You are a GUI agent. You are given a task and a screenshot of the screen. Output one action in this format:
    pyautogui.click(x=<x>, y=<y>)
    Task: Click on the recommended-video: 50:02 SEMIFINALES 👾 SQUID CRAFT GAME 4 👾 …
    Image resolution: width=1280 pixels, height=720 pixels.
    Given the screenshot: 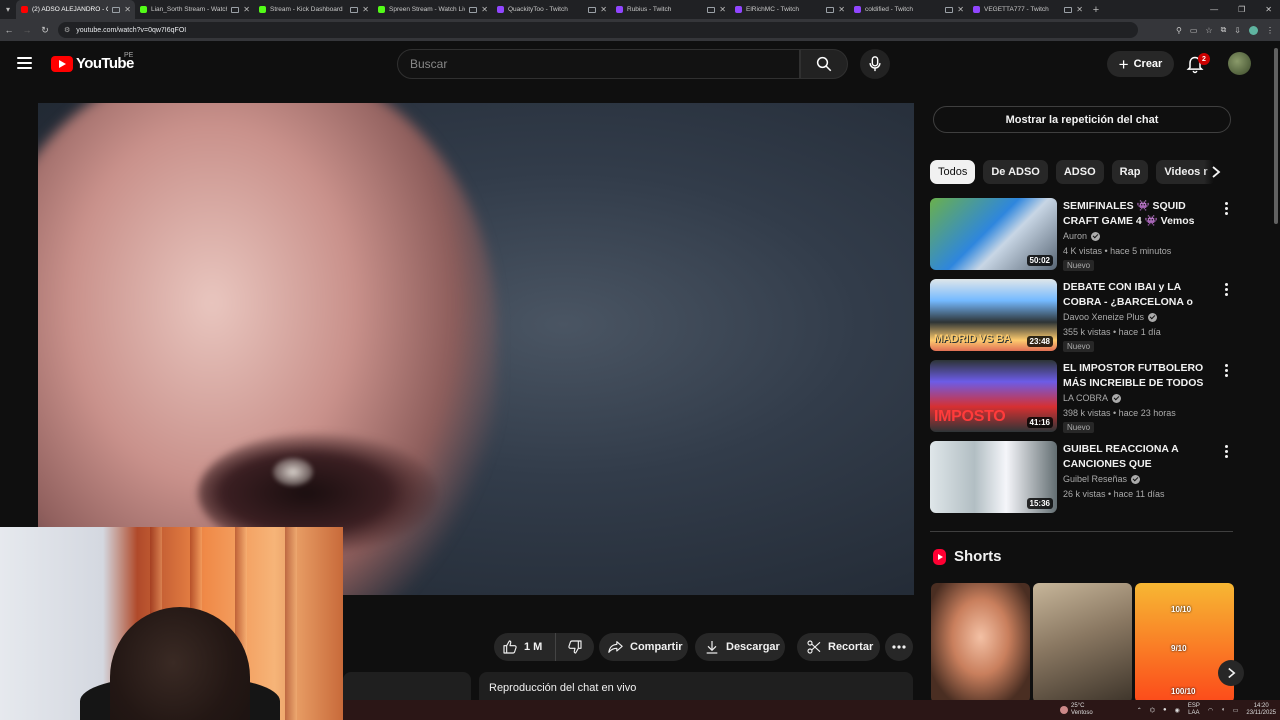 What is the action you would take?
    pyautogui.click(x=1080, y=234)
    